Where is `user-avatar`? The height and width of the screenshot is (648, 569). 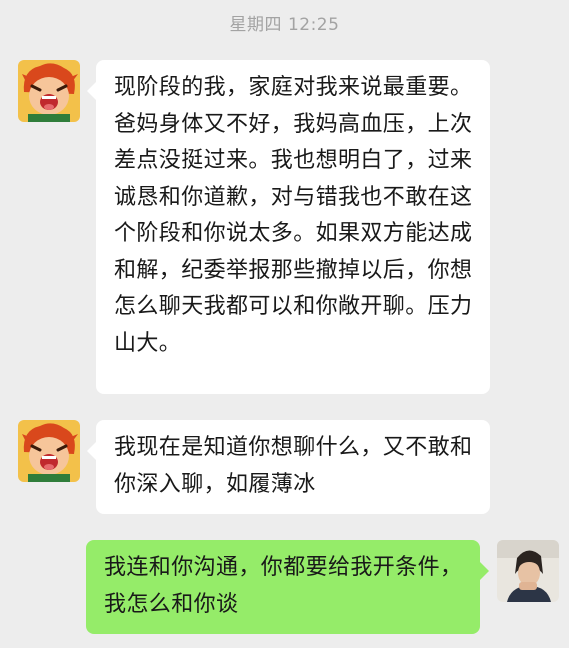 user-avatar is located at coordinates (528, 571).